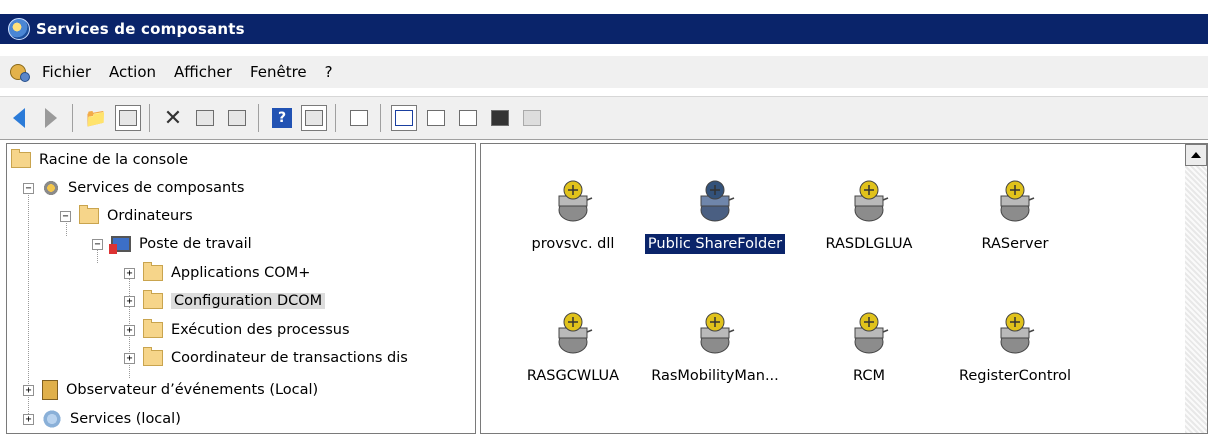 This screenshot has width=1208, height=434. What do you see at coordinates (282, 118) in the screenshot?
I see `help-button: ?` at bounding box center [282, 118].